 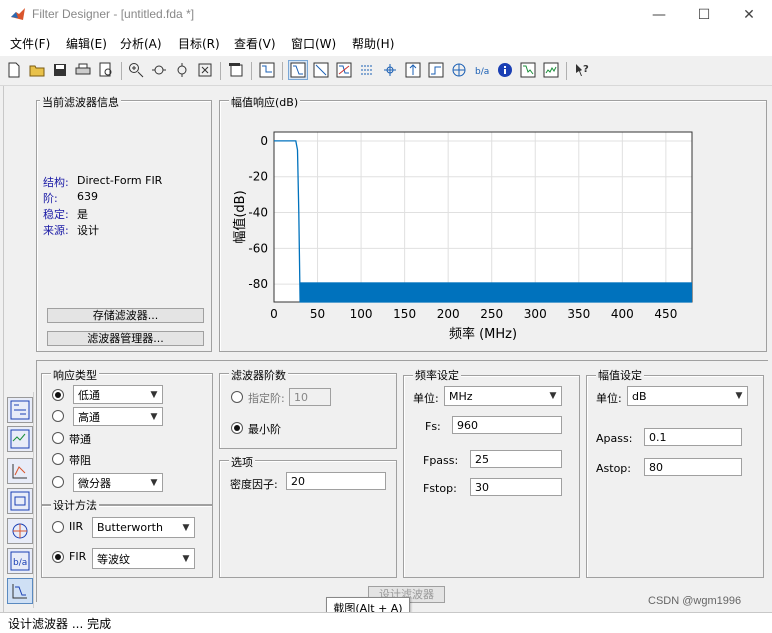 What do you see at coordinates (308, 411) in the screenshot?
I see `filter-order-panel` at bounding box center [308, 411].